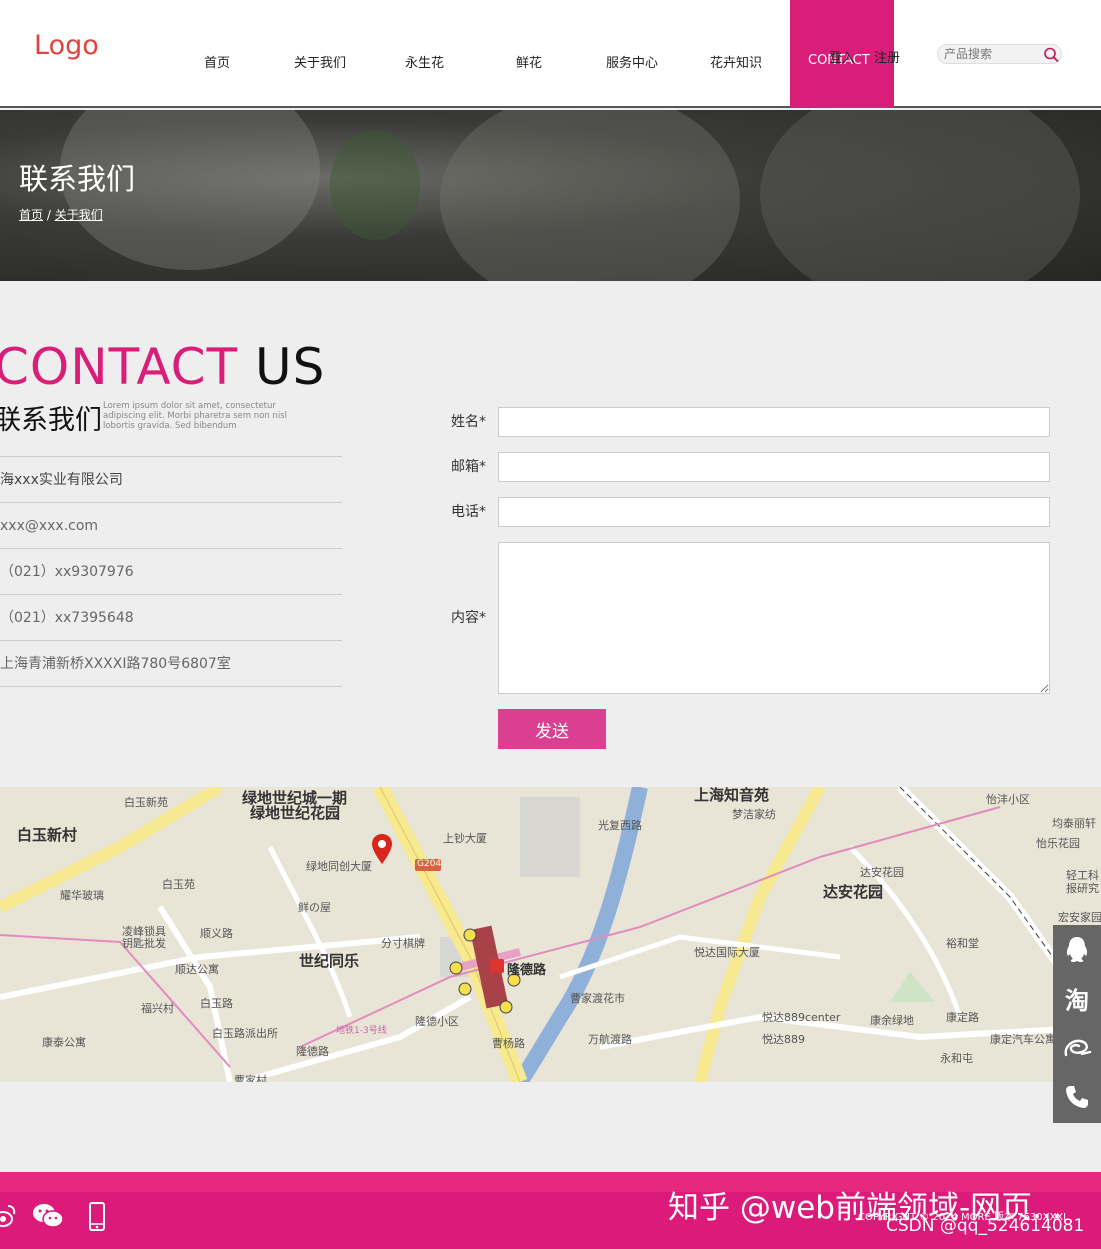 This screenshot has height=1249, width=1101. What do you see at coordinates (1051, 54) in the screenshot?
I see `search-icon` at bounding box center [1051, 54].